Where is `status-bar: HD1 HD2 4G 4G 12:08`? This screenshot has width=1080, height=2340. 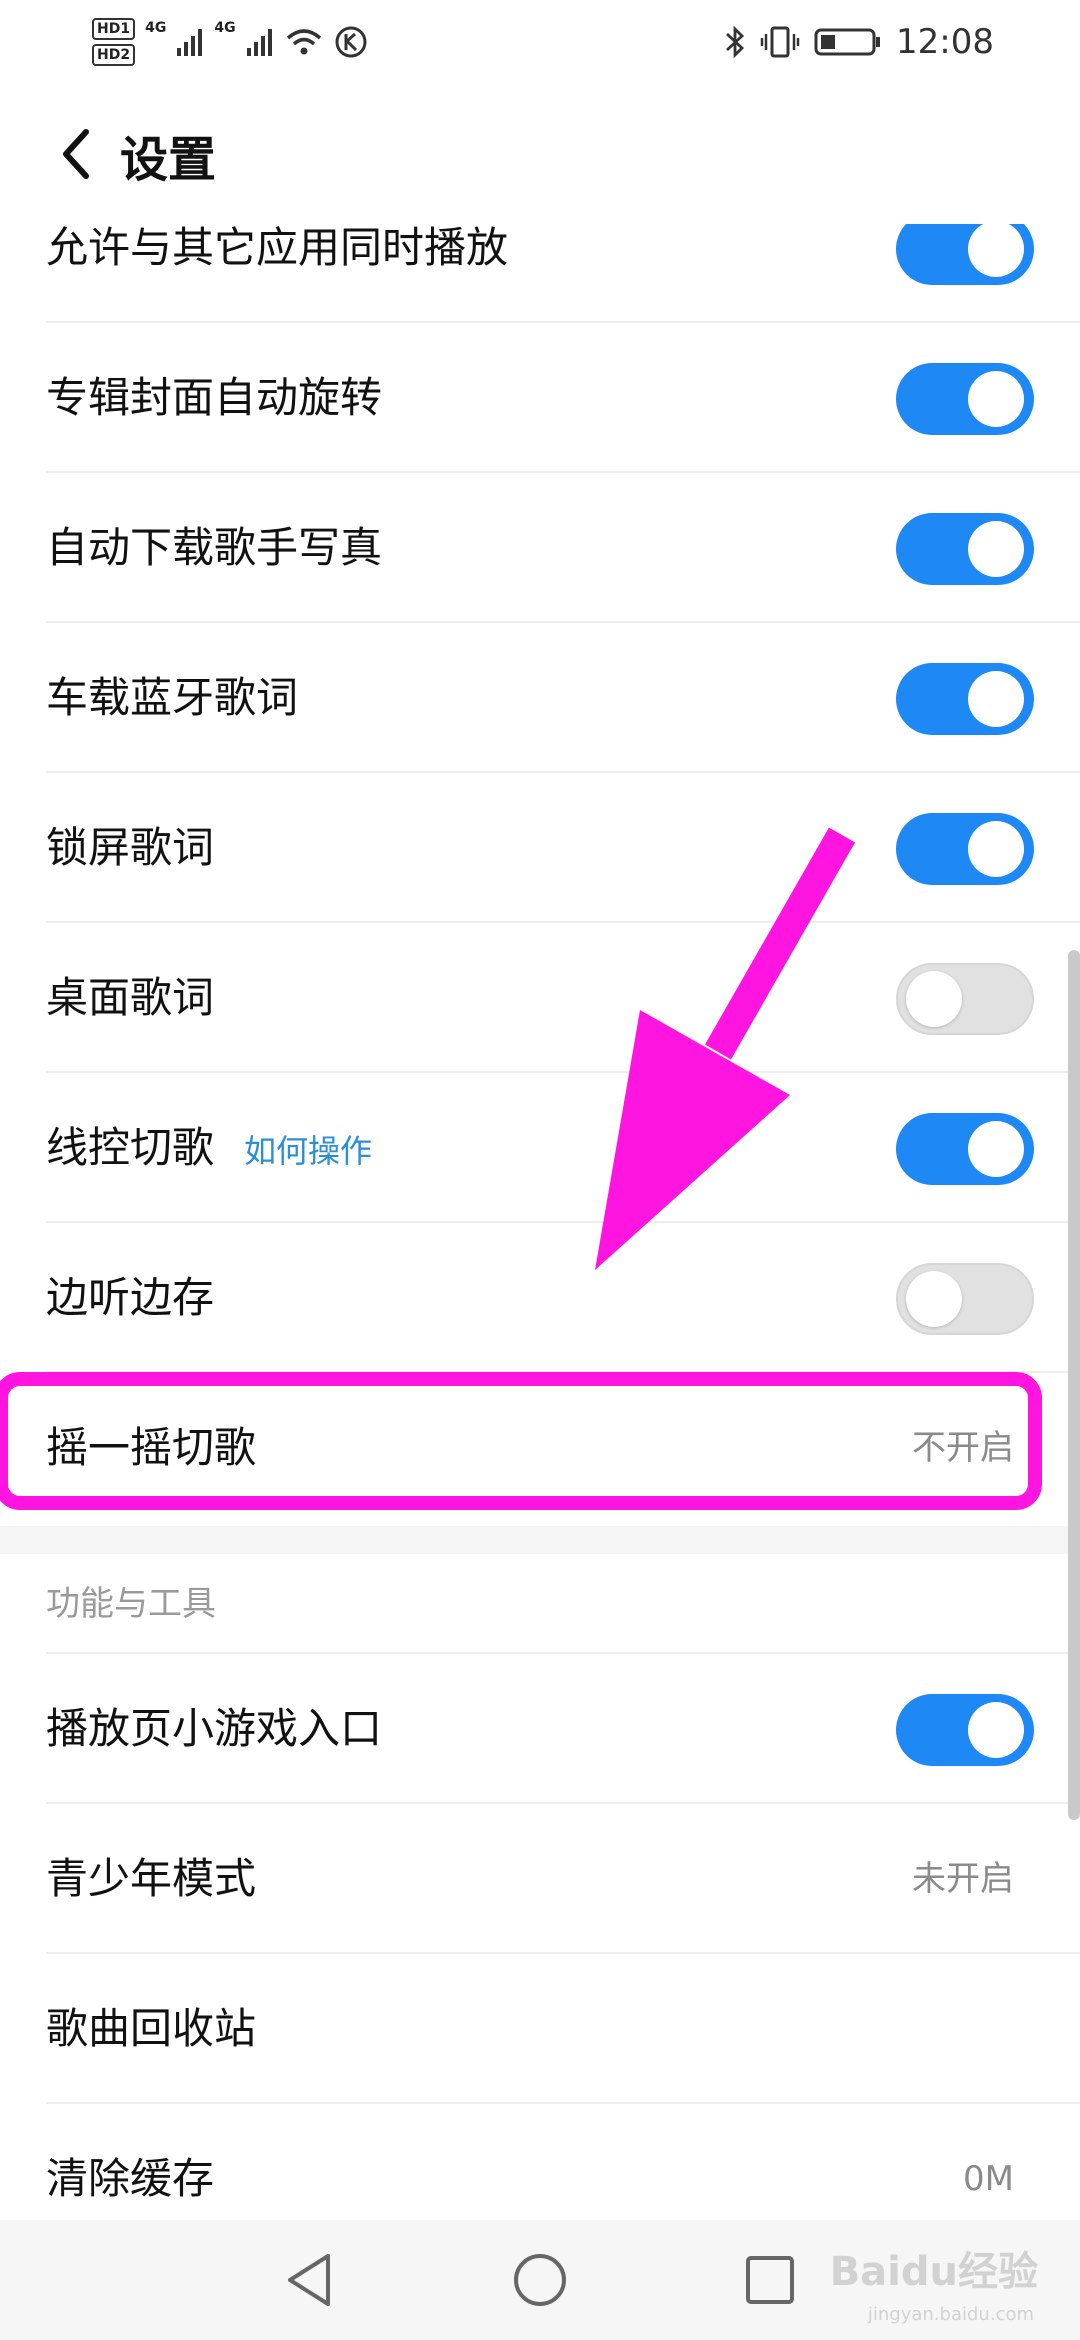 status-bar: HD1 HD2 4G 4G 12:08 is located at coordinates (540, 42).